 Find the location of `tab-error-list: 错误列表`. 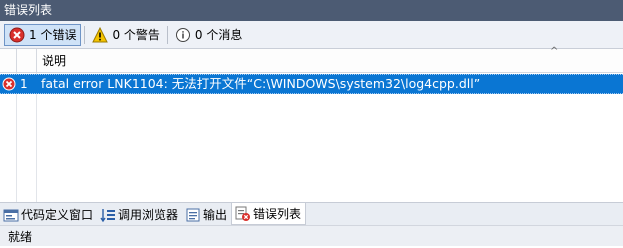

tab-error-list: 错误列表 is located at coordinates (269, 214).